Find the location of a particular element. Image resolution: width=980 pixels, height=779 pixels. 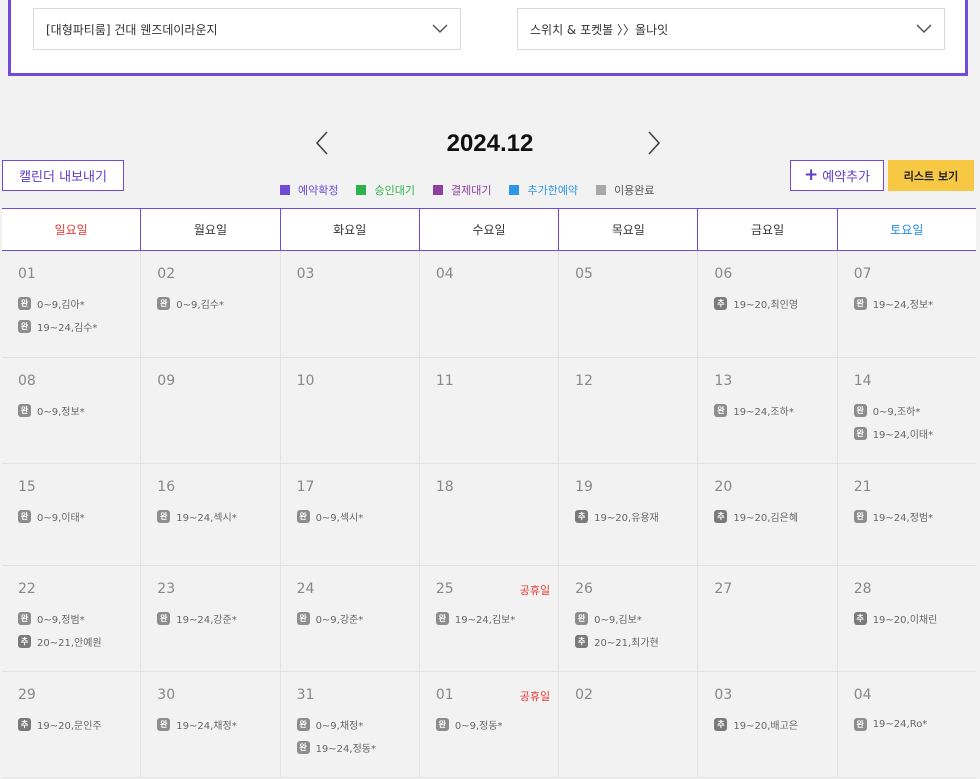

calendar-day-cell: 04 완 19~24,Ro* is located at coordinates (906, 724).